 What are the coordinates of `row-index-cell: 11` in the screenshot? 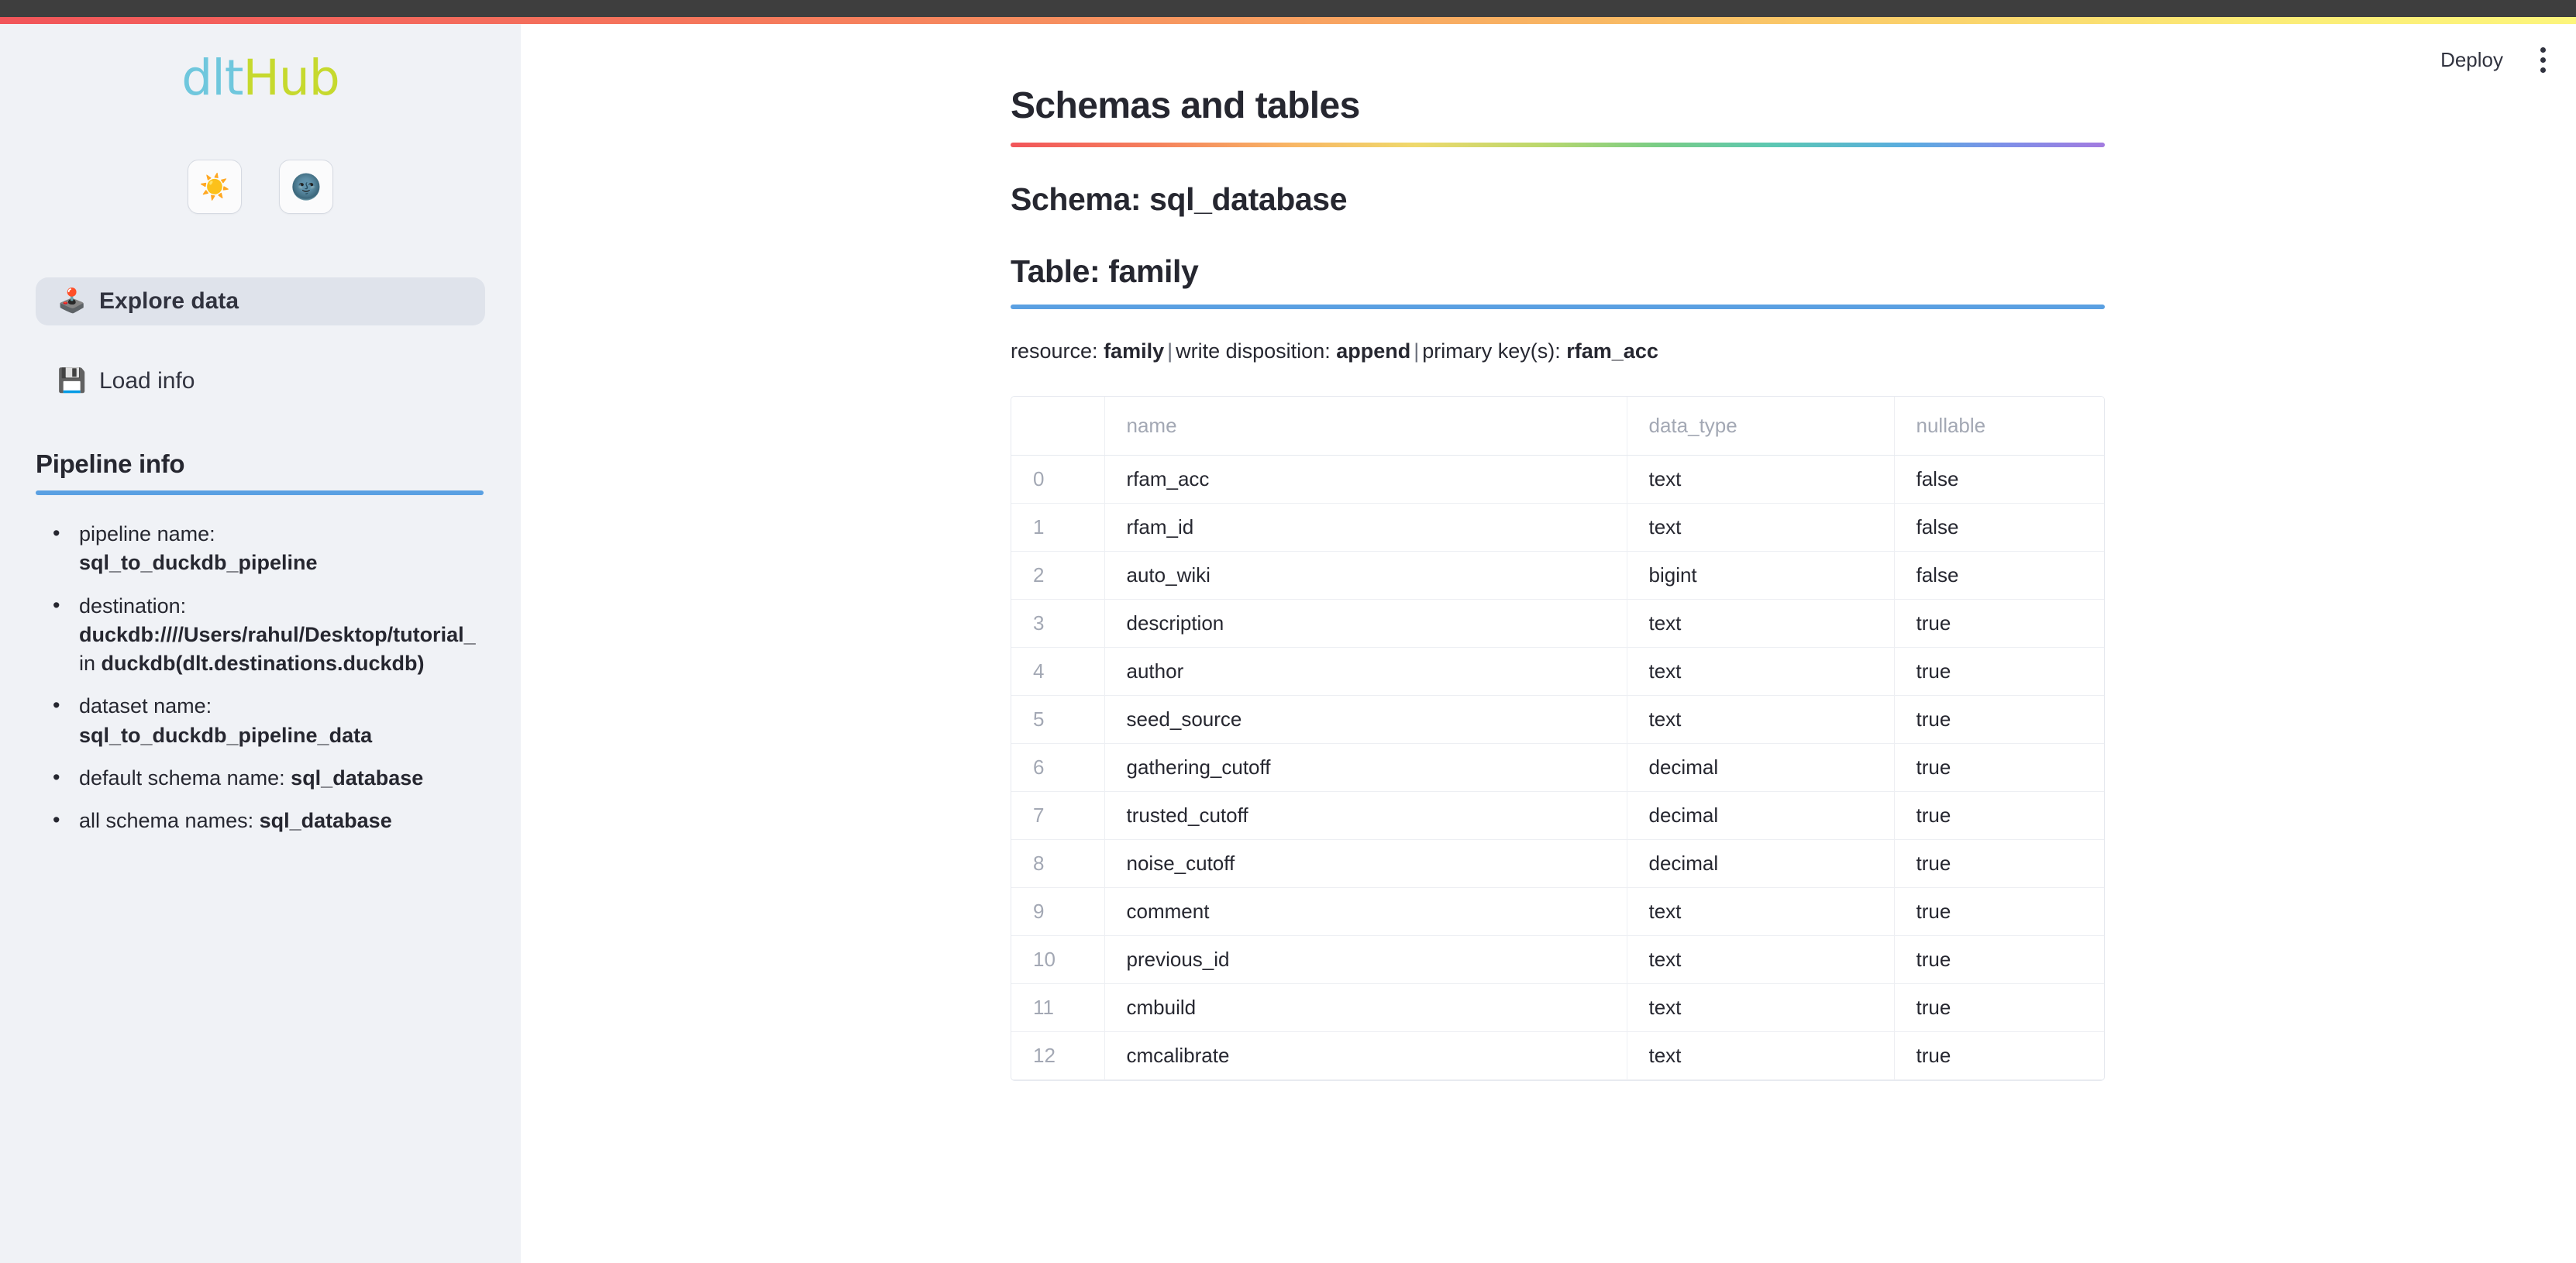 It's located at (1058, 1008).